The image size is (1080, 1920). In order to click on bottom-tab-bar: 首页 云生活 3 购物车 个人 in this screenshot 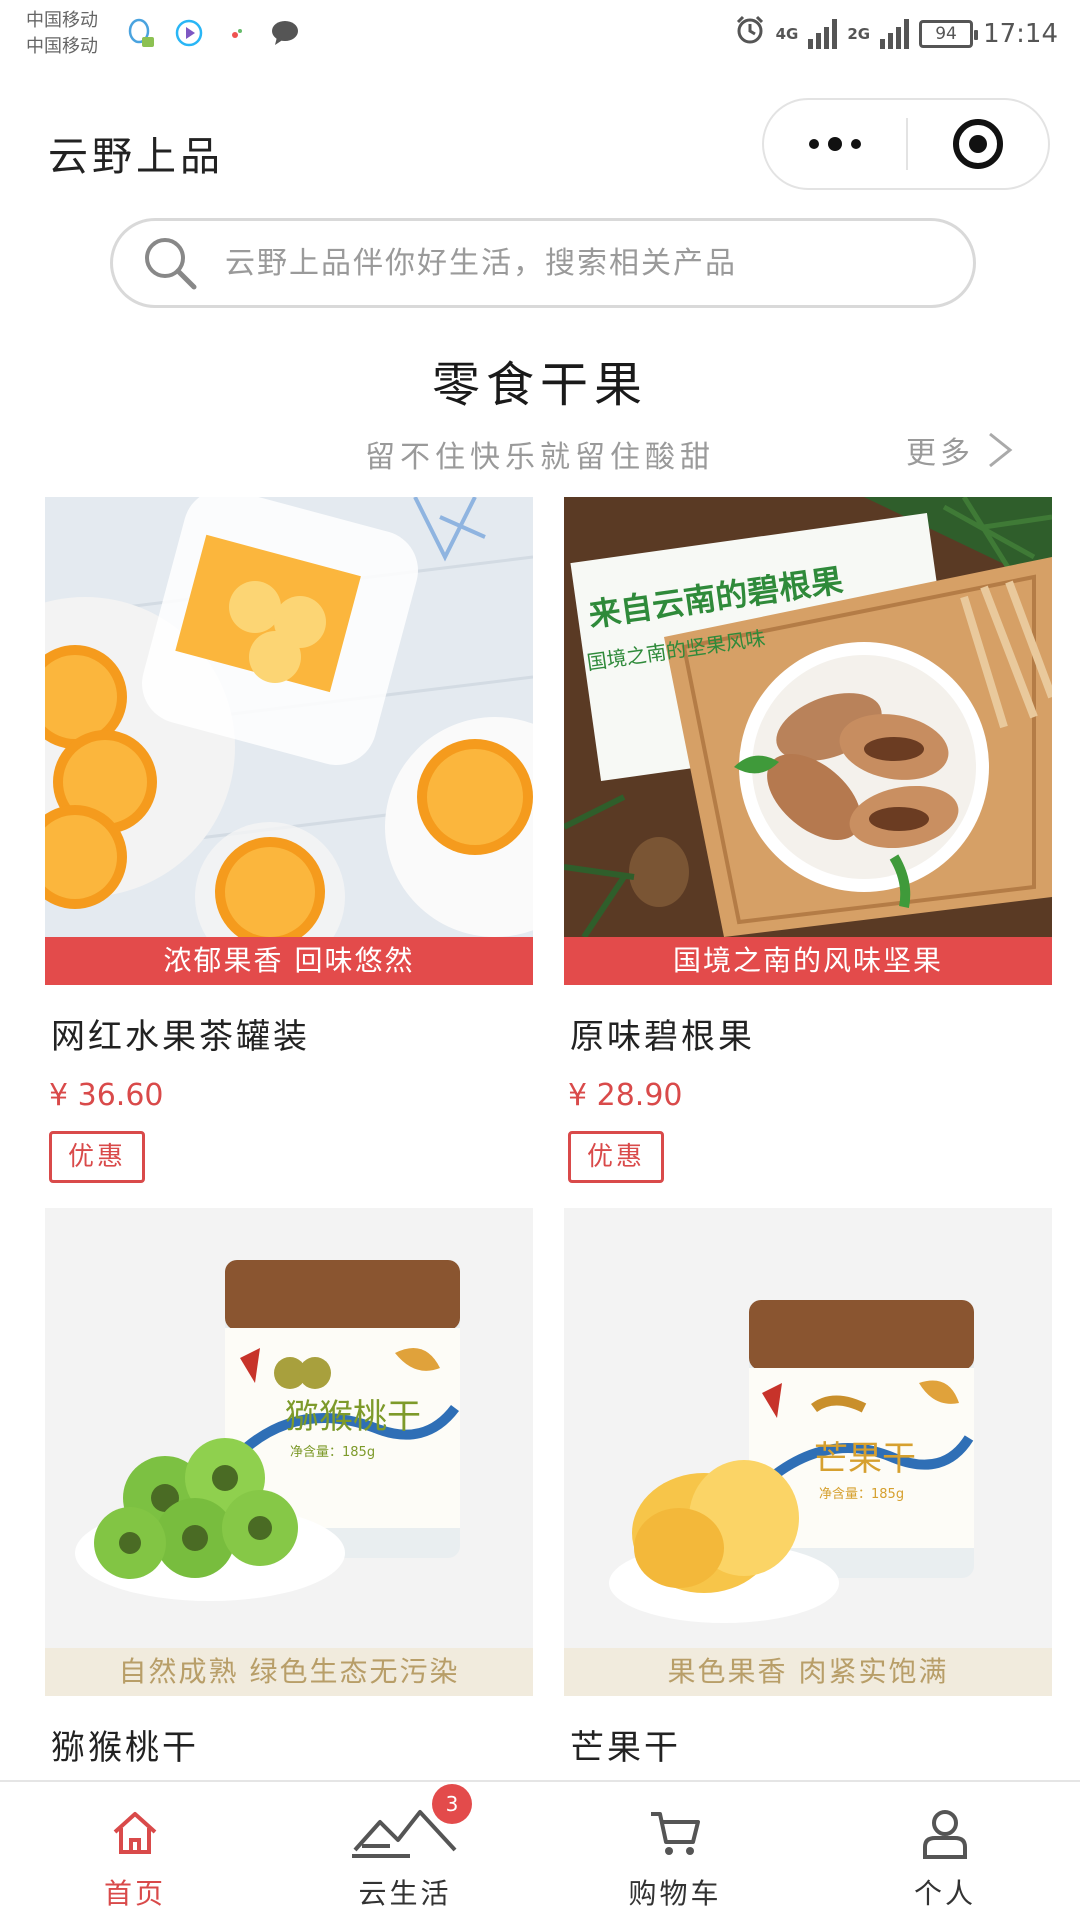, I will do `click(540, 1850)`.